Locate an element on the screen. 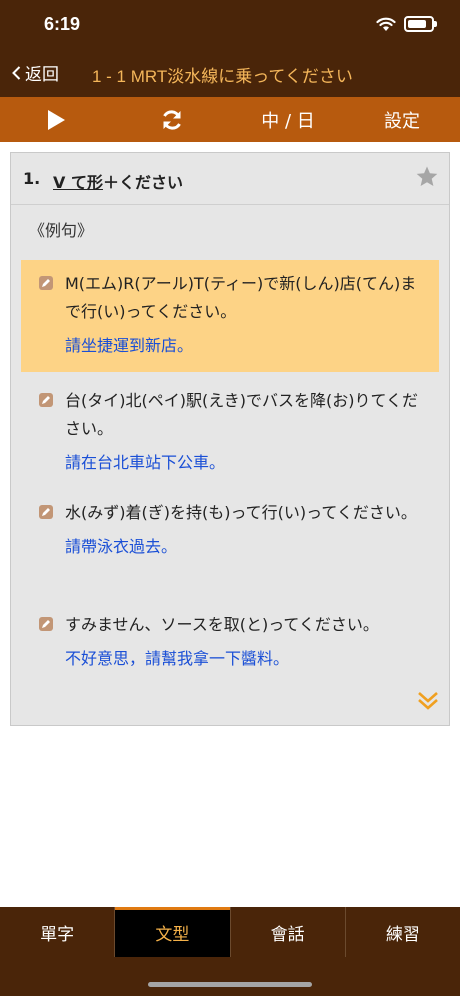  grammar-title: V て形＋ください is located at coordinates (118, 181).